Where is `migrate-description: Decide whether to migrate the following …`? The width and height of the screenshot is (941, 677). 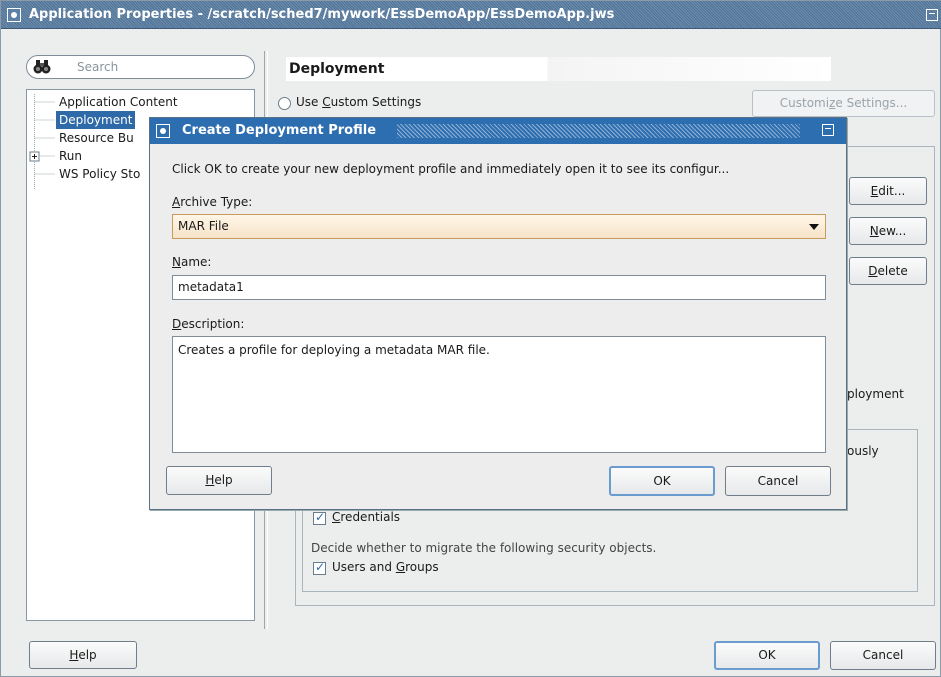 migrate-description: Decide whether to migrate the following … is located at coordinates (484, 548).